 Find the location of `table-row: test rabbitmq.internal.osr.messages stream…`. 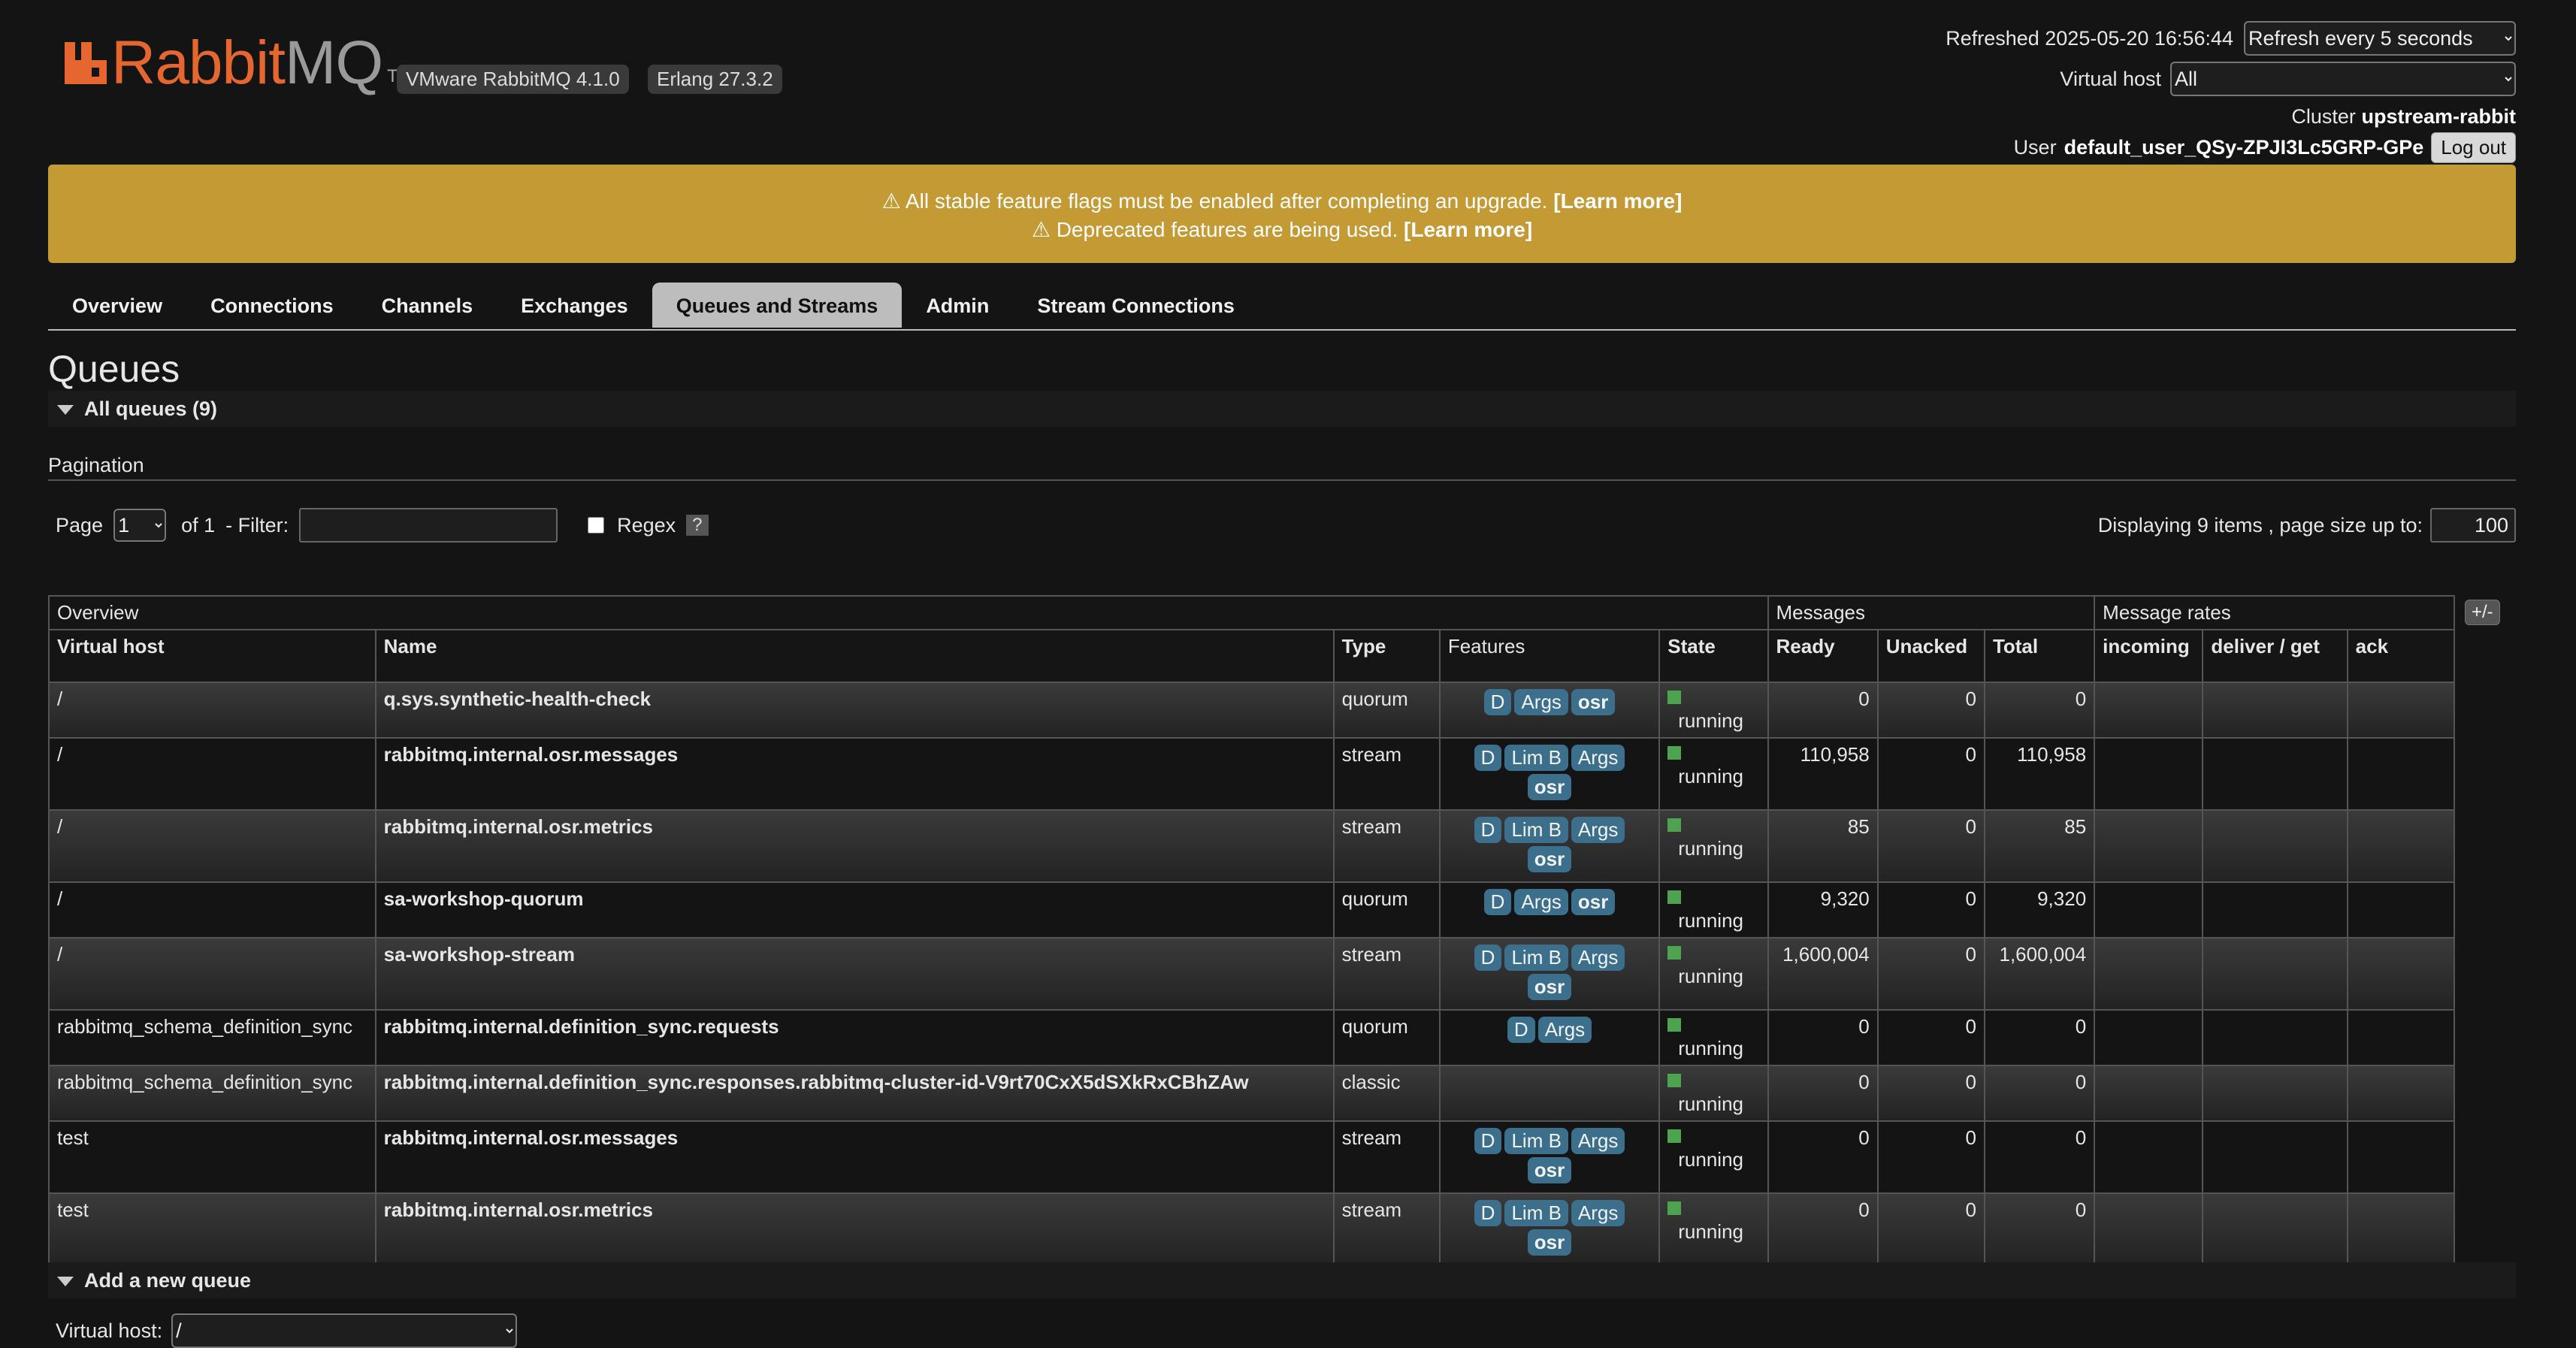

table-row: test rabbitmq.internal.osr.messages stream… is located at coordinates (1252, 1157).